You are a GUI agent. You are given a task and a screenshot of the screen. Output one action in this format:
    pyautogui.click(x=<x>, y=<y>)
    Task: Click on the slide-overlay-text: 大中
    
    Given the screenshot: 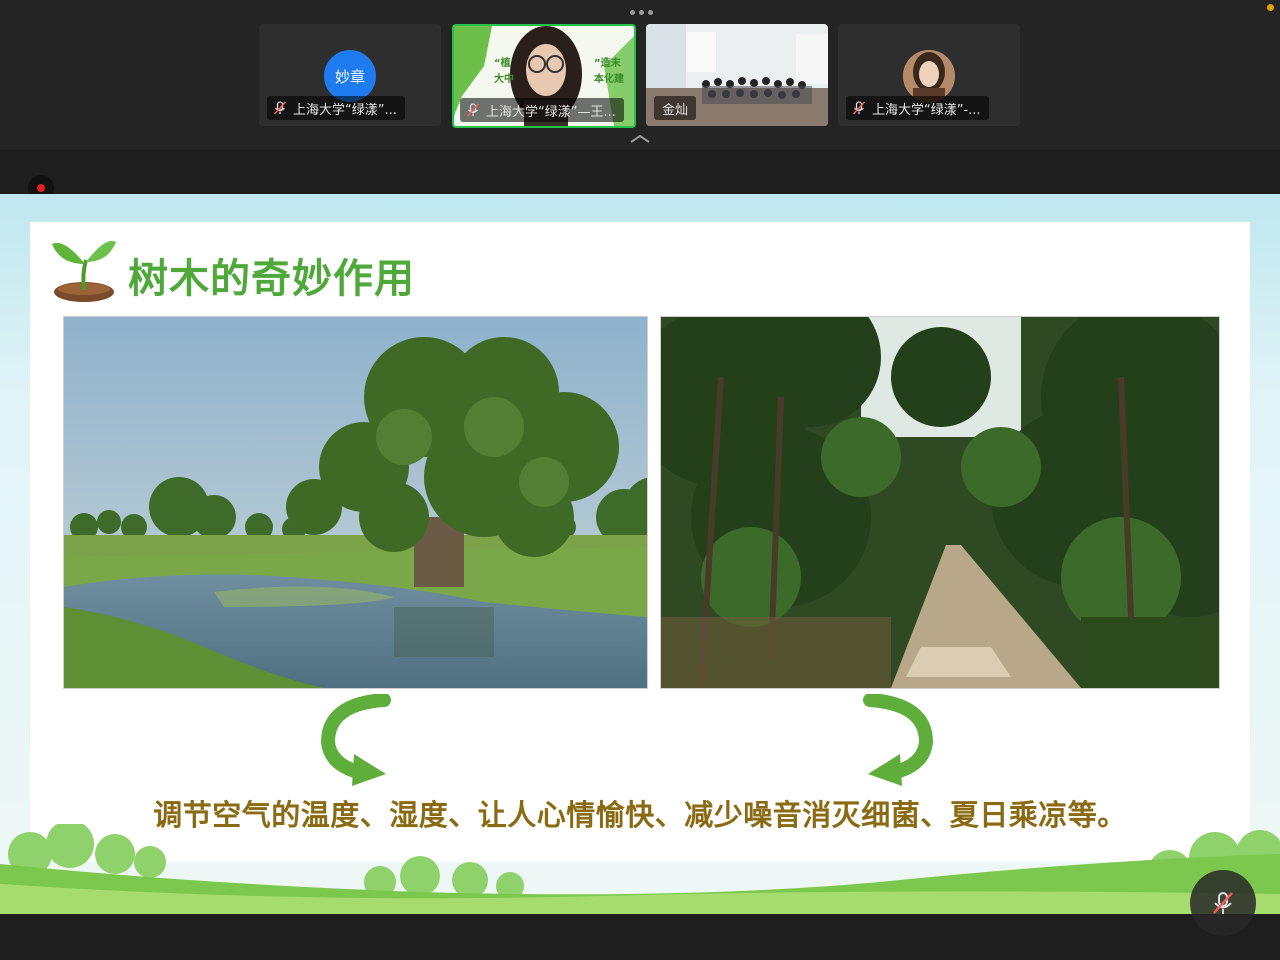 What is the action you would take?
    pyautogui.click(x=504, y=79)
    